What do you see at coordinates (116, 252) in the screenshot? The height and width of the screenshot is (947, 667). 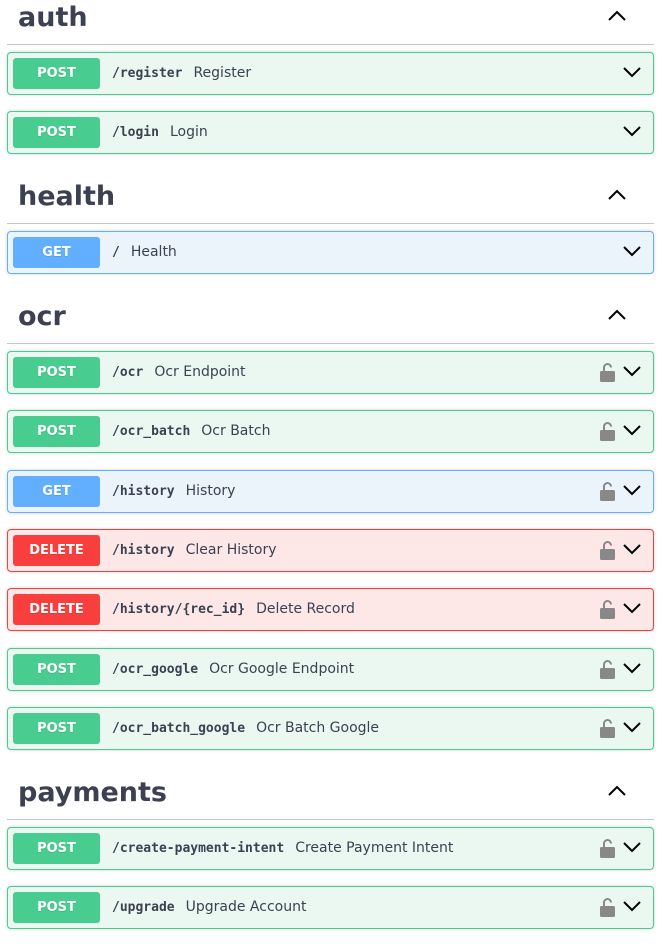 I see `operation-path: /` at bounding box center [116, 252].